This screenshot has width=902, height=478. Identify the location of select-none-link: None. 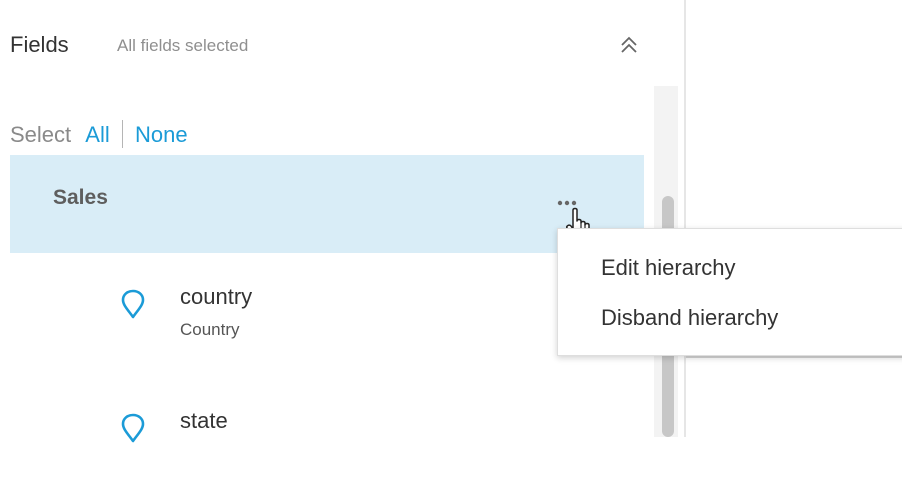
(161, 134).